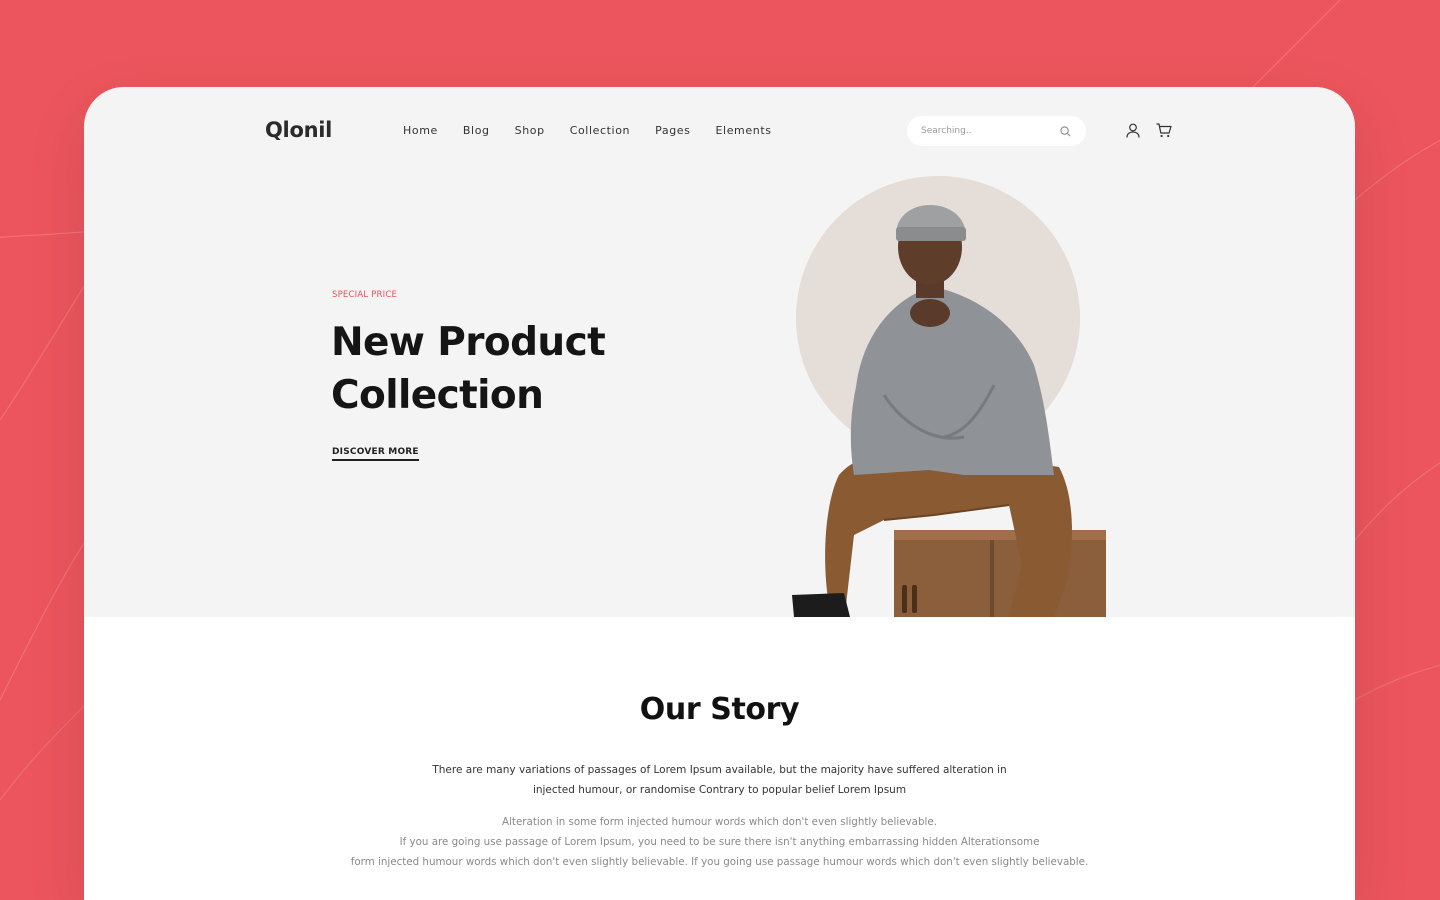 Image resolution: width=1440 pixels, height=900 pixels. I want to click on hero-eyebrow: SPECIAL PRICE, so click(365, 295).